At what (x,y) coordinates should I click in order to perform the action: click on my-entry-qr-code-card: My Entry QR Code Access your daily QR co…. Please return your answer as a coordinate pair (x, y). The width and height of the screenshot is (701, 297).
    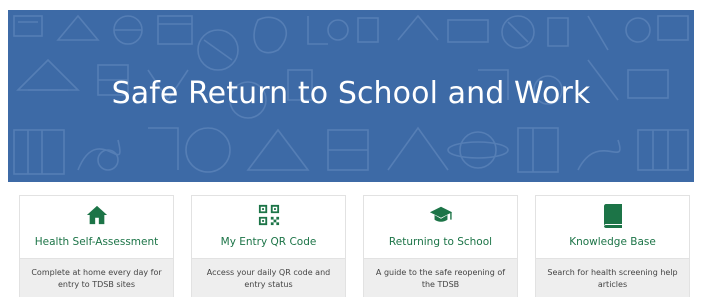
    Looking at the image, I should click on (268, 246).